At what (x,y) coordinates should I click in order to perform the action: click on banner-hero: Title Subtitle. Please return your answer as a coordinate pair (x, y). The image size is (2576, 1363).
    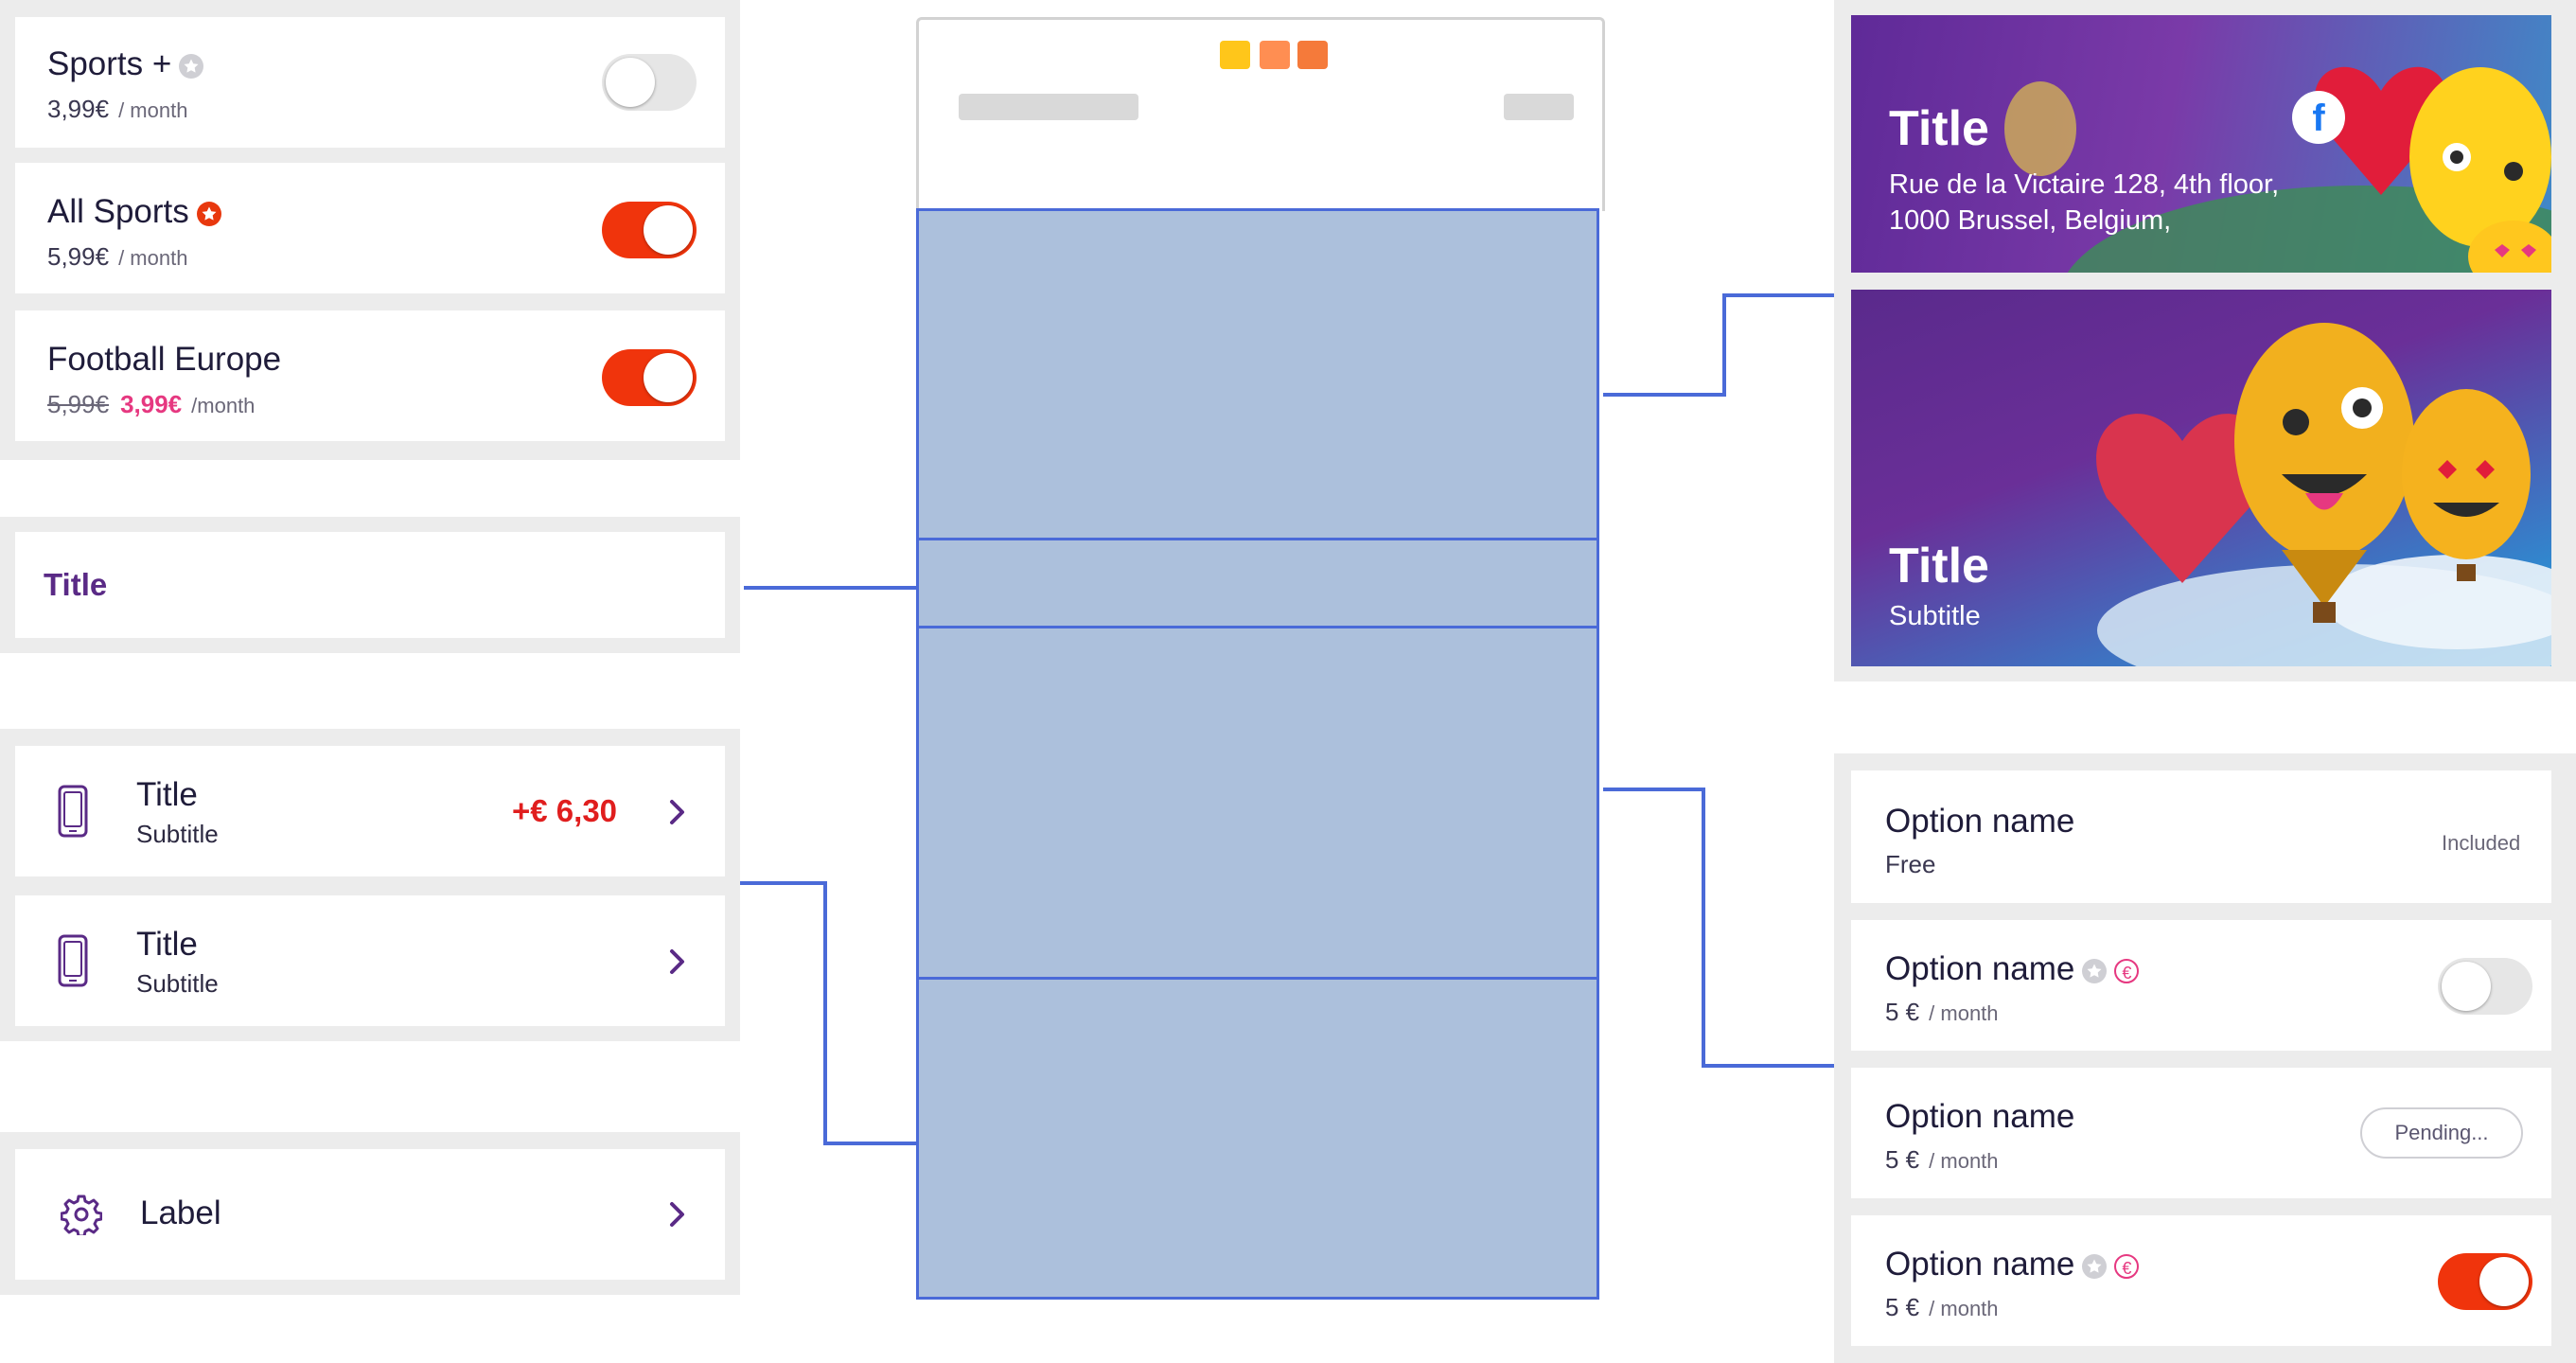
    Looking at the image, I should click on (2201, 478).